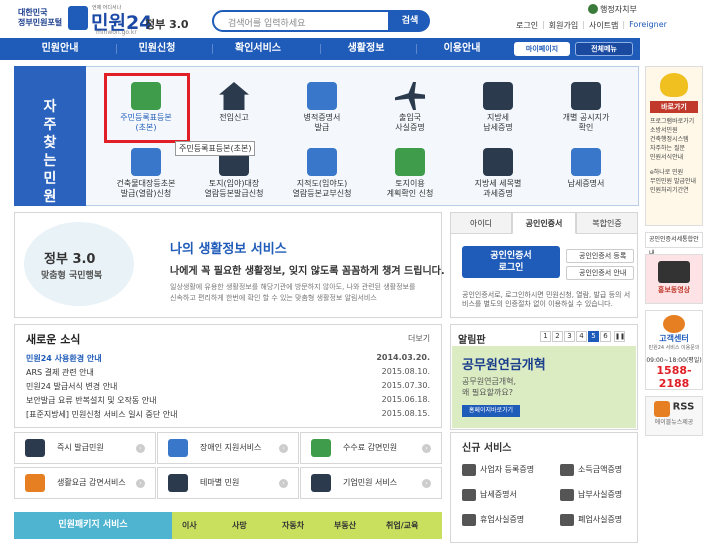  Describe the element at coordinates (157, 49) in the screenshot. I see `nav-item-minwon-apply: 민원신청` at that location.